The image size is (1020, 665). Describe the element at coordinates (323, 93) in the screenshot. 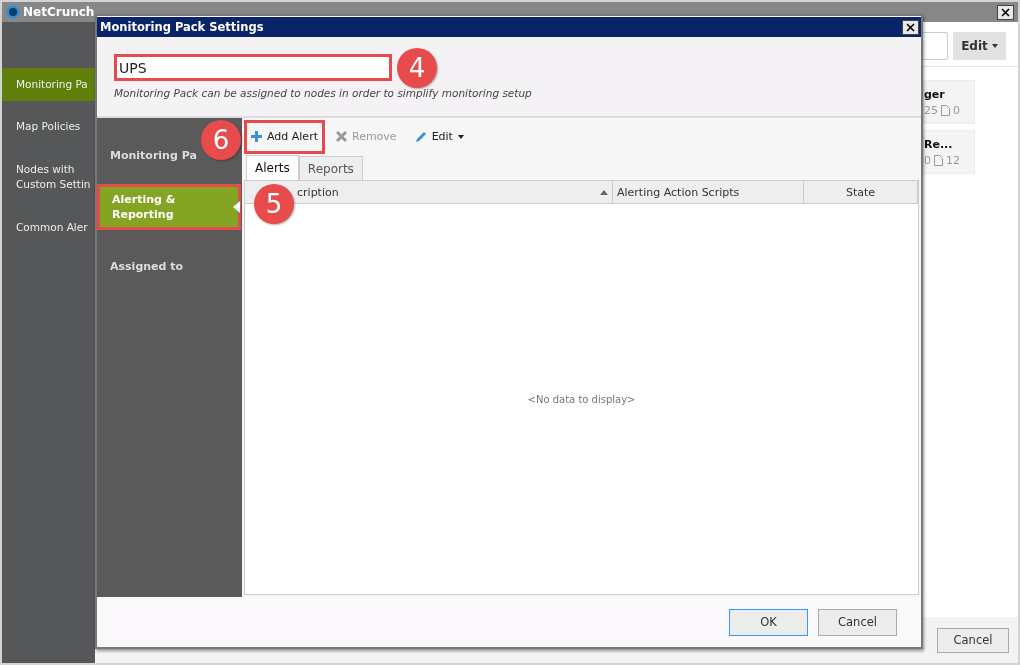

I see `description-text: Monitoring Pack can be assigned to nodes in order to simplify monitoring setup` at that location.